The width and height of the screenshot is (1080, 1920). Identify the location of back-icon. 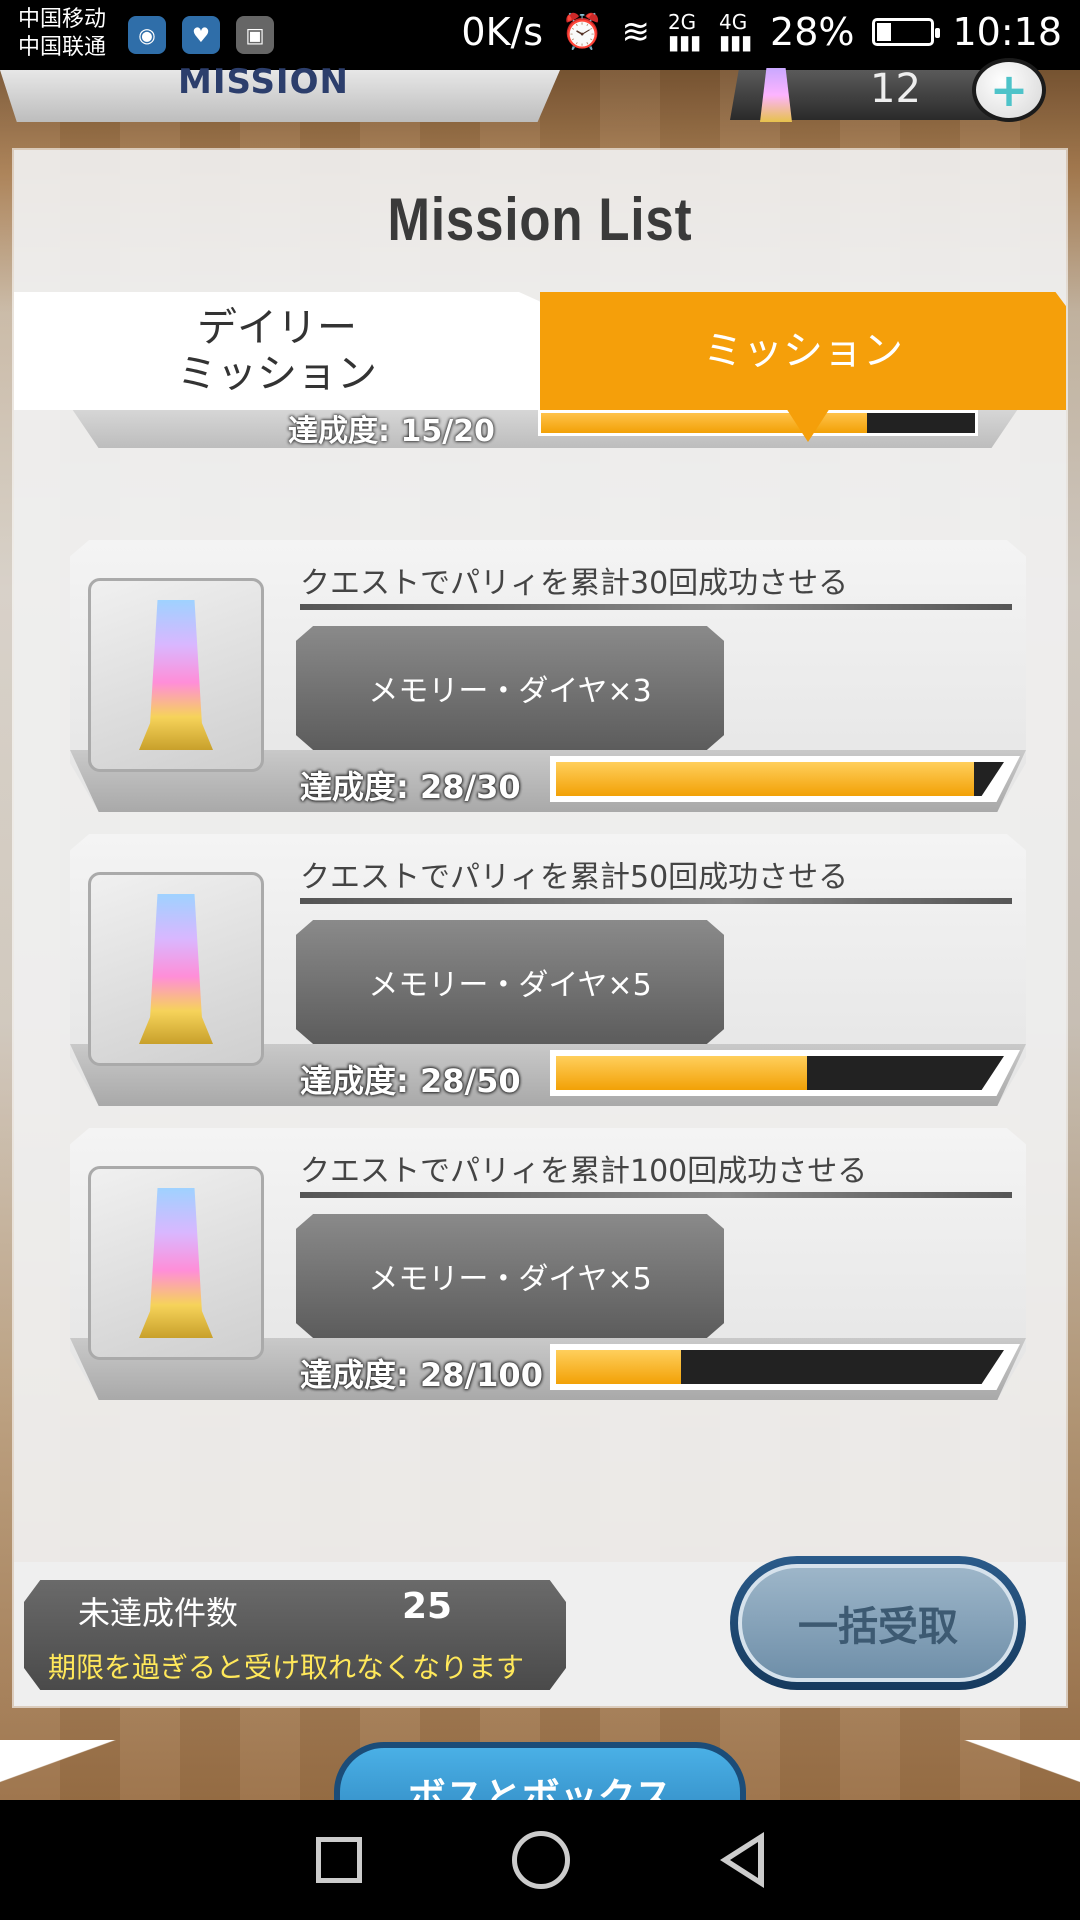
(742, 1860).